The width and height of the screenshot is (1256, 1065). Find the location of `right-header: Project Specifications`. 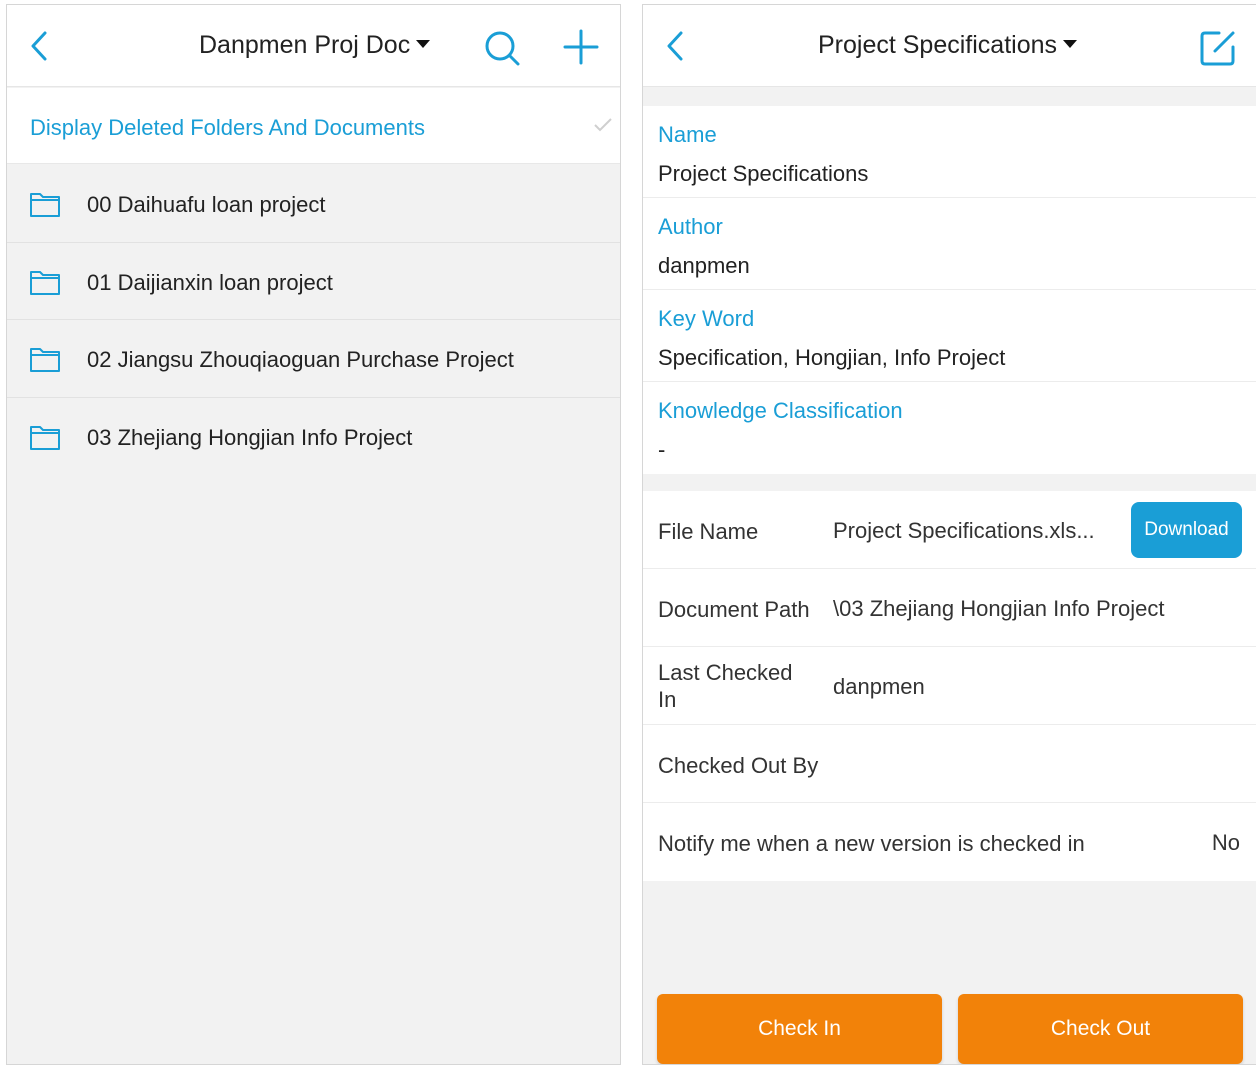

right-header: Project Specifications is located at coordinates (949, 46).